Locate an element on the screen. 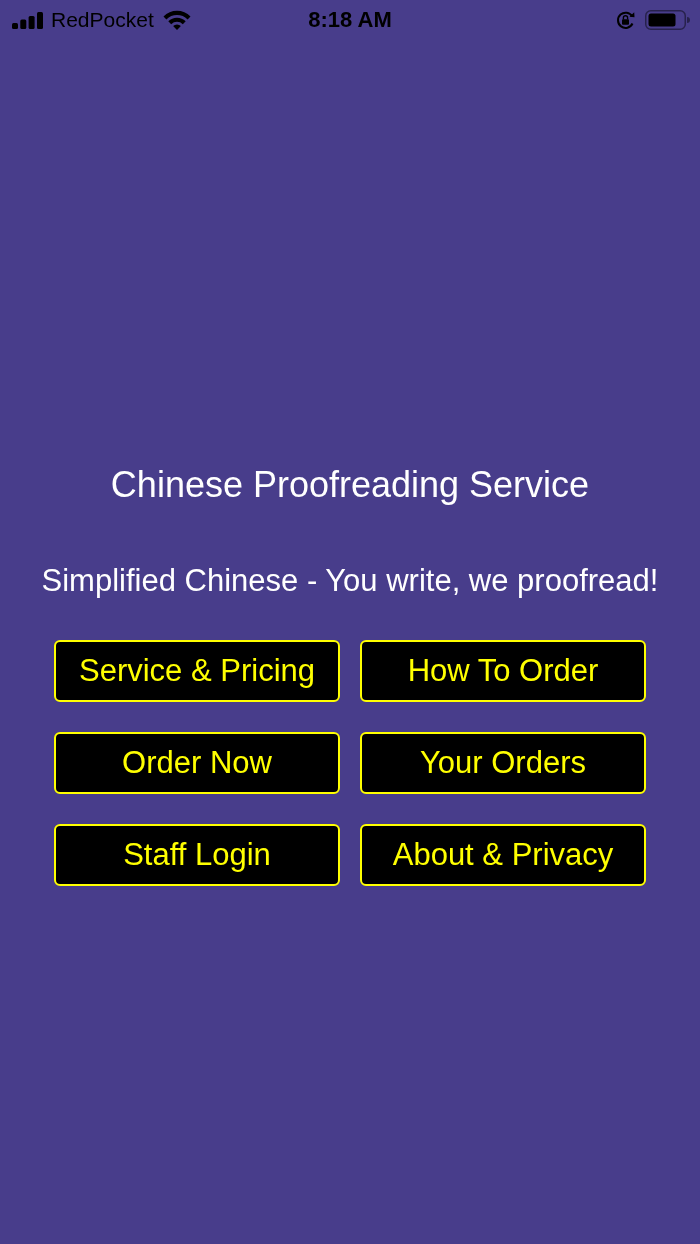 Image resolution: width=700 pixels, height=1244 pixels. menu-button: How To Order is located at coordinates (503, 671).